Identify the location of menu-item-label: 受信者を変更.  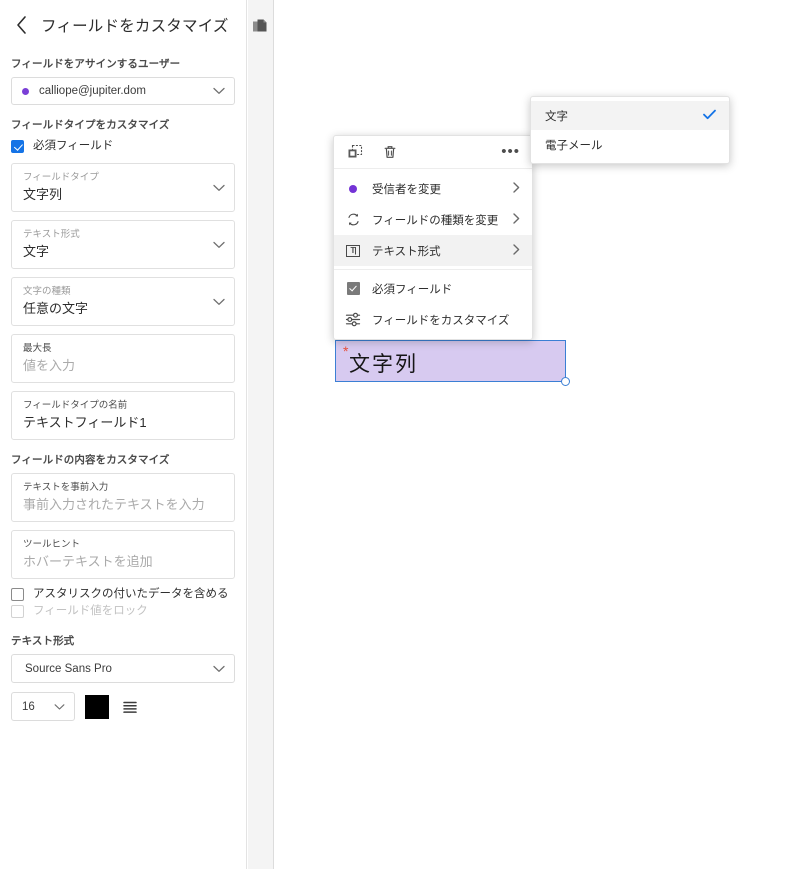
(406, 189).